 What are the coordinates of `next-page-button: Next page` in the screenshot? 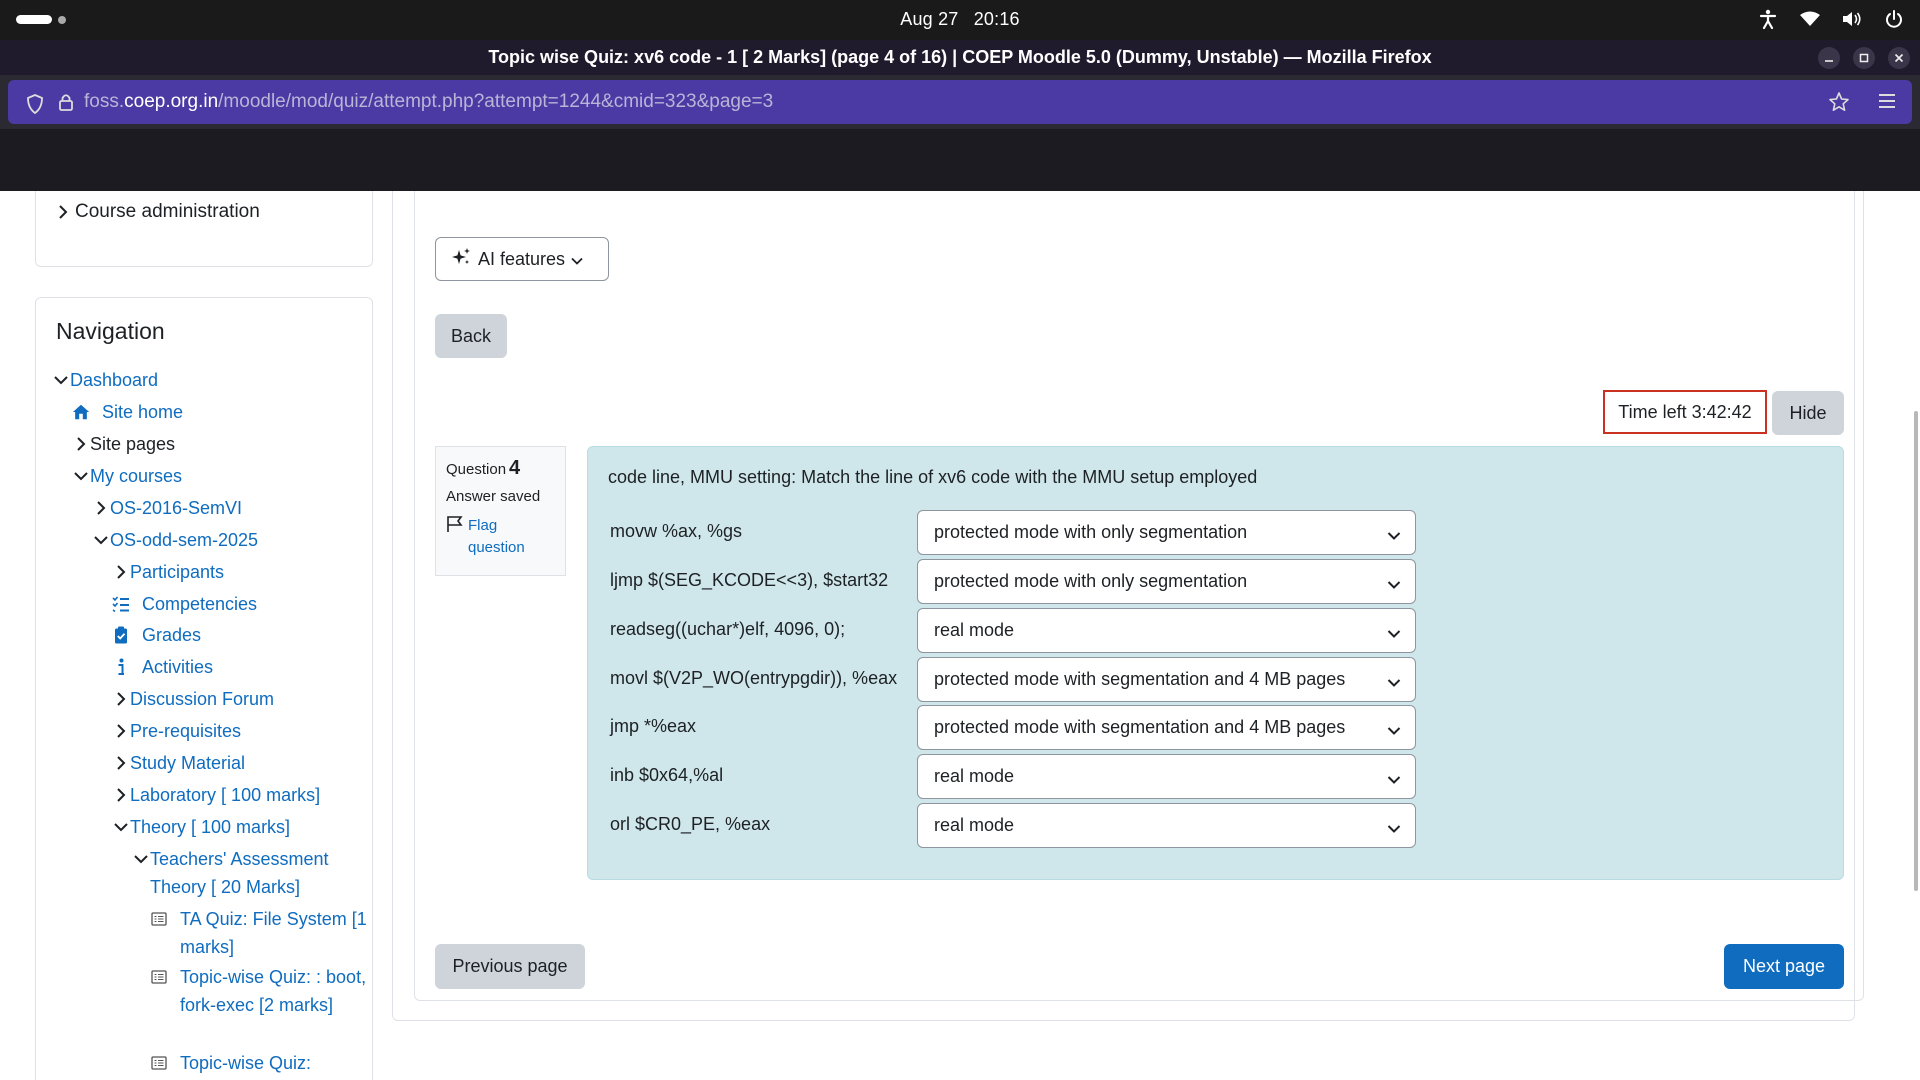 It's located at (1784, 966).